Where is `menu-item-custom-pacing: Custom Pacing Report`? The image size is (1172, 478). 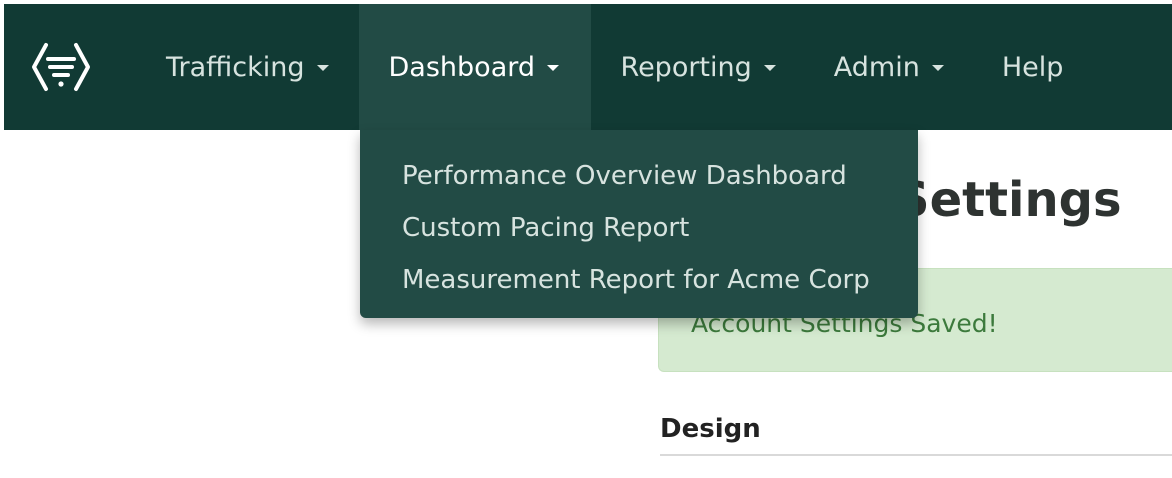 menu-item-custom-pacing: Custom Pacing Report is located at coordinates (639, 234).